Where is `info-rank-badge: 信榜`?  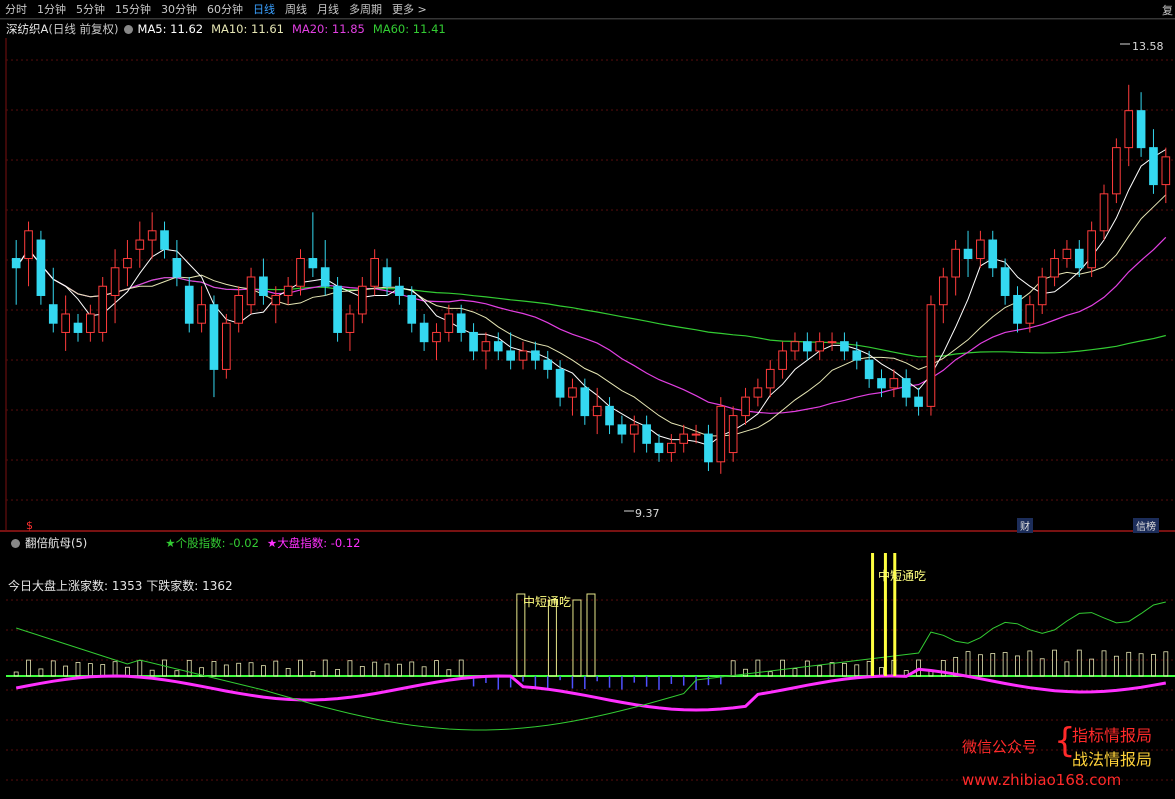 info-rank-badge: 信榜 is located at coordinates (1146, 525).